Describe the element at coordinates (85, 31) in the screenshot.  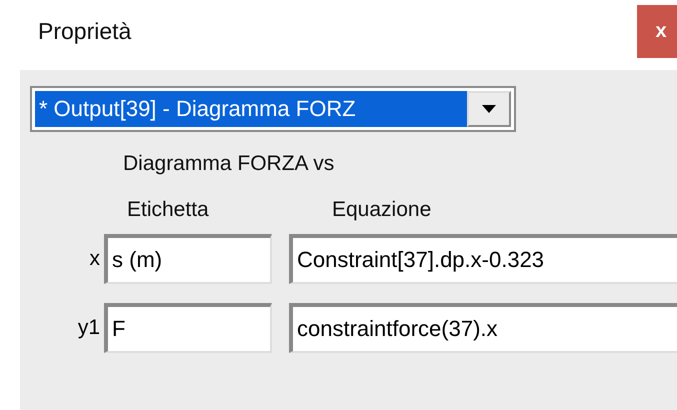
I see `window-title: Proprietà` at that location.